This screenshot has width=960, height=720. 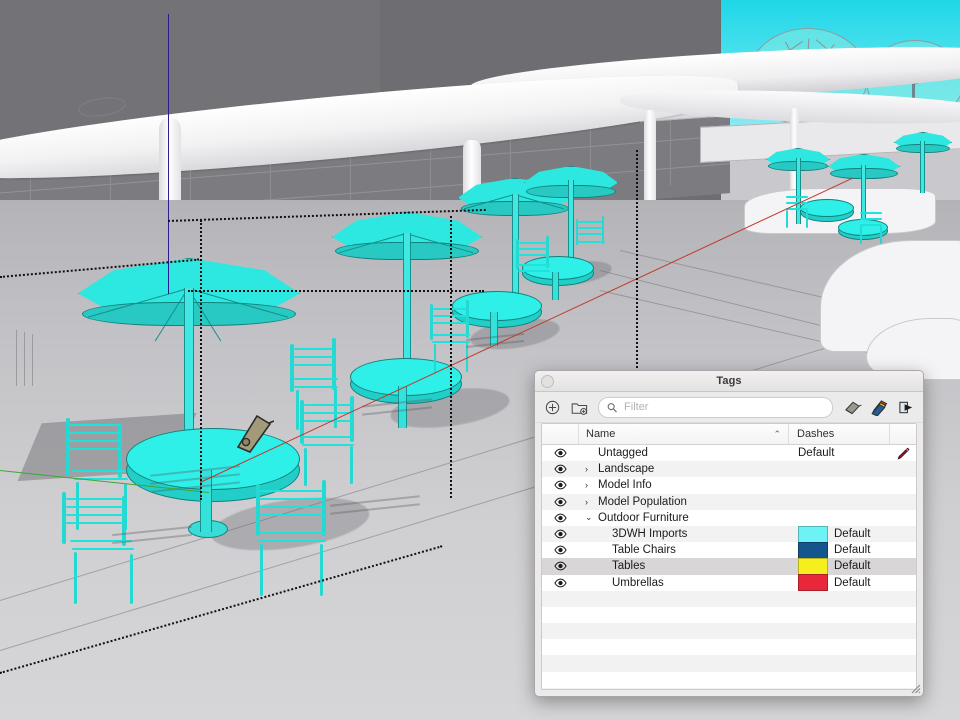 I want to click on panel-toolbar, so click(x=729, y=407).